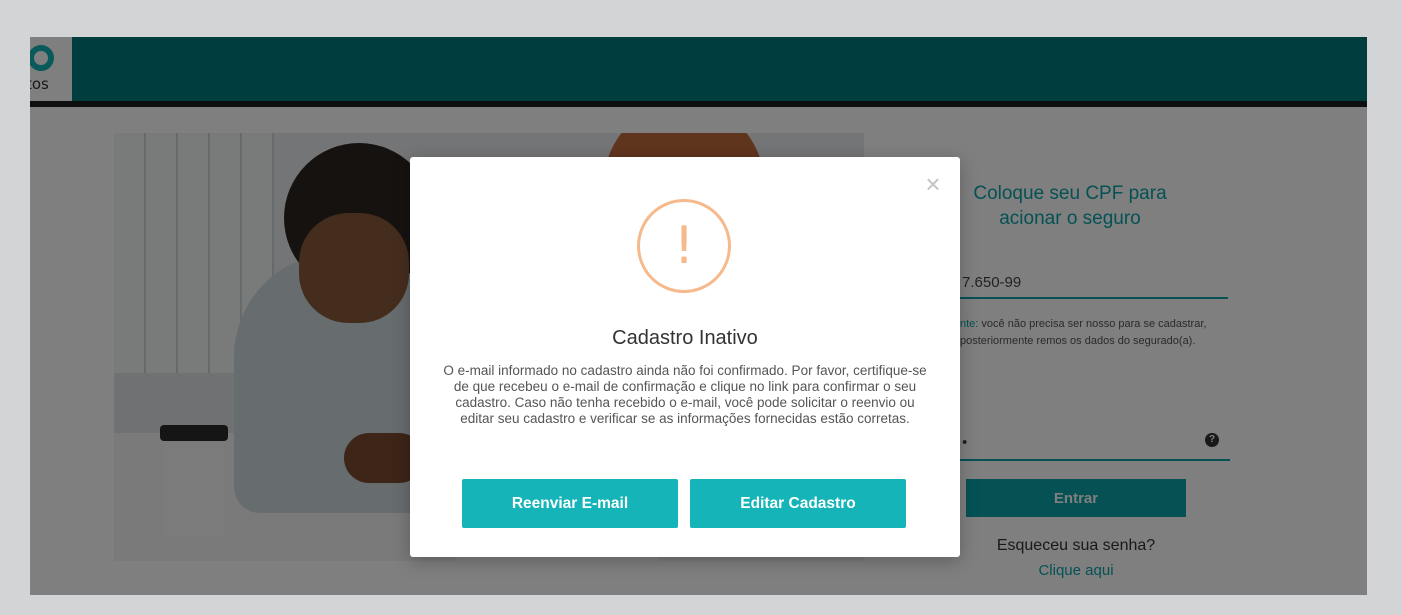  I want to click on modal-title: Cadastro Inativo, so click(685, 338).